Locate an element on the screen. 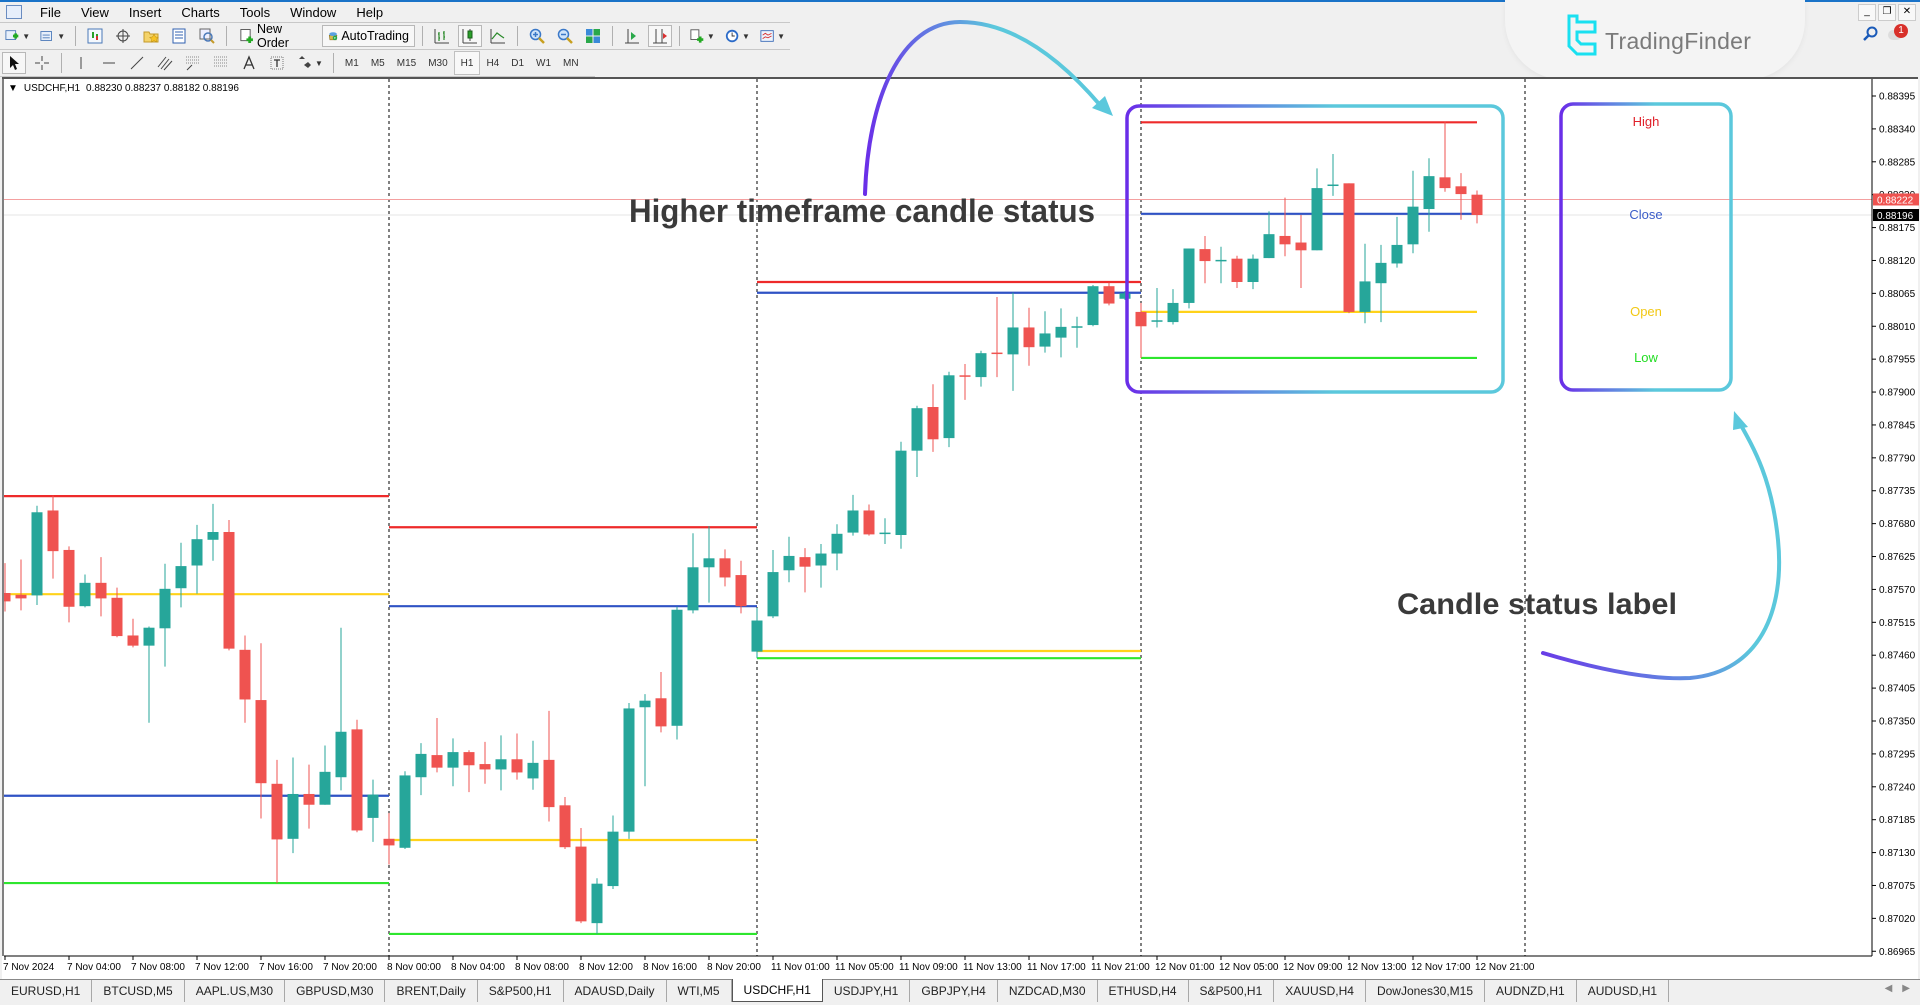 This screenshot has height=1005, width=1920. time-tick-label: 8 Nov 20:00 is located at coordinates (734, 967).